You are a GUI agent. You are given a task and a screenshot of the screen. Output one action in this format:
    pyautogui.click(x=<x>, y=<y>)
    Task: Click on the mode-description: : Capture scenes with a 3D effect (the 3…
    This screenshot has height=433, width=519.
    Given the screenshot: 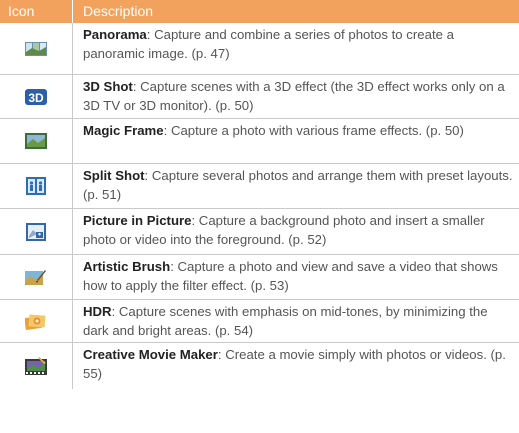 What is the action you would take?
    pyautogui.click(x=294, y=96)
    